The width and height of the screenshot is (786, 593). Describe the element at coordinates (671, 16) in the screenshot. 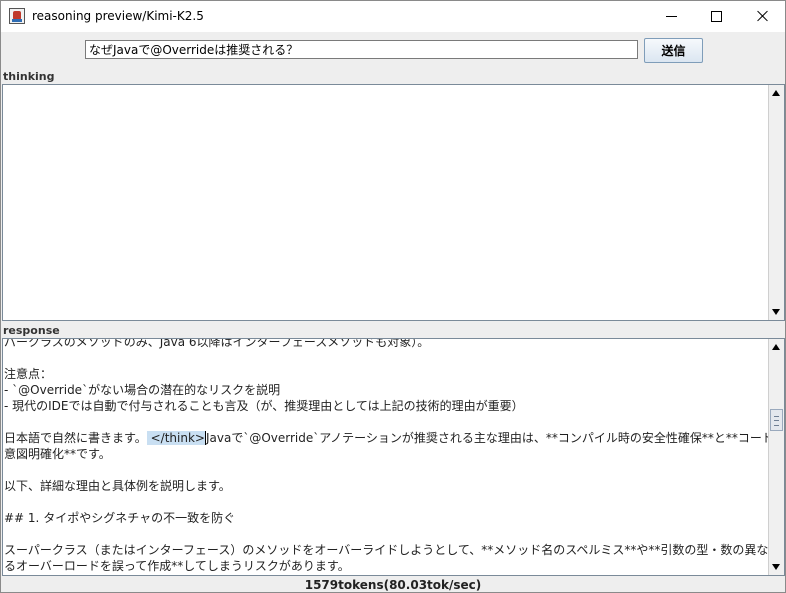

I see `minimize-icon` at that location.